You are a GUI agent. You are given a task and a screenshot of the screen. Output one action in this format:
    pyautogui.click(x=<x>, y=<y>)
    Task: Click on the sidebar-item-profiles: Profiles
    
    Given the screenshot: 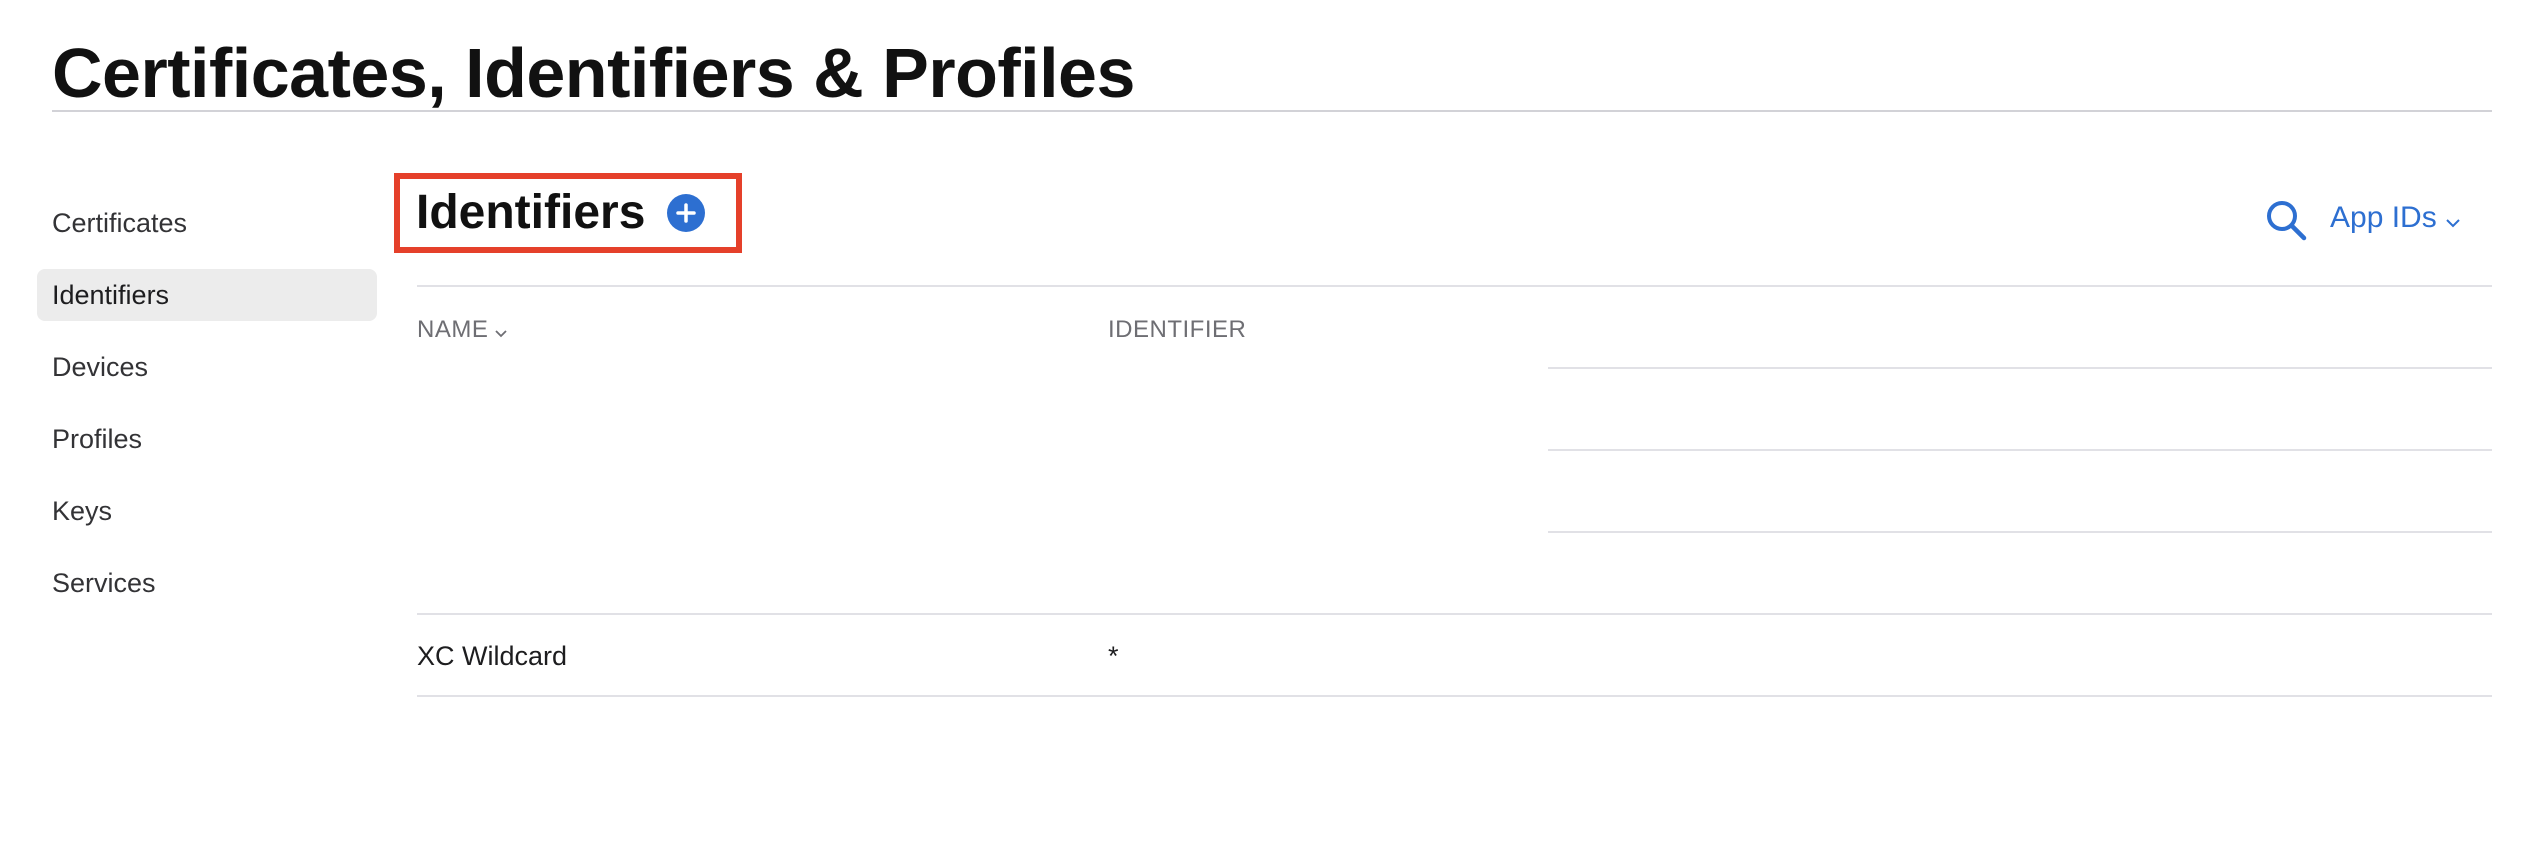 What is the action you would take?
    pyautogui.click(x=207, y=439)
    